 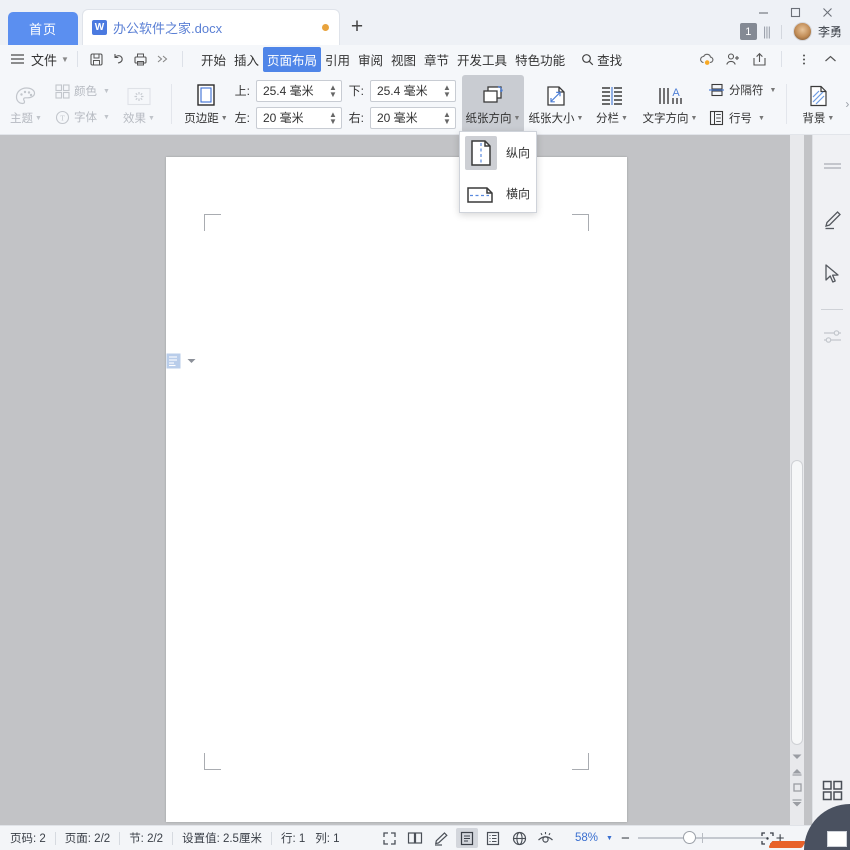 I want to click on add-user-icon, so click(x=733, y=59).